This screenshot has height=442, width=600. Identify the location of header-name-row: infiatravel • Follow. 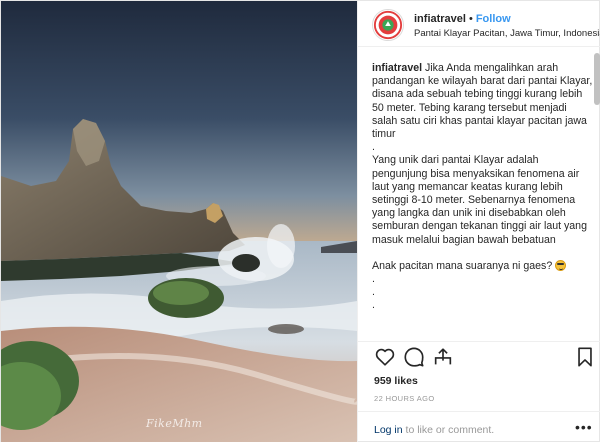
(462, 19).